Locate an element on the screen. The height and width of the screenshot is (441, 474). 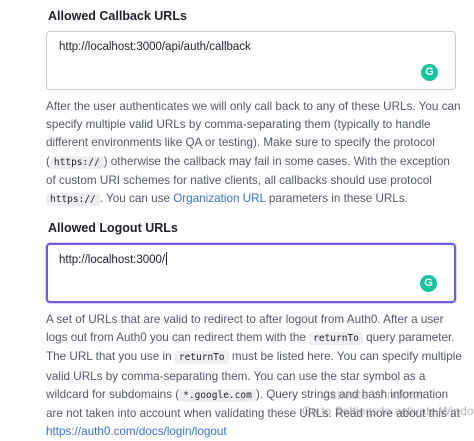
help-text: . You can use is located at coordinates (134, 199).